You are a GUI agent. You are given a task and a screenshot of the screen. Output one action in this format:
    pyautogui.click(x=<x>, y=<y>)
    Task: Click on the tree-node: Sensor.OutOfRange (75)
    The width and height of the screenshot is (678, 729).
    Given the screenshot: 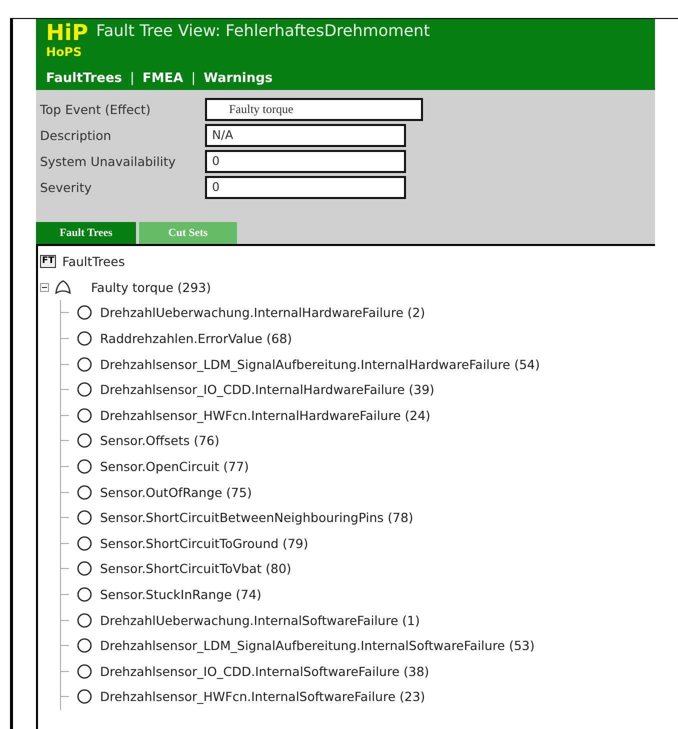 What is the action you would take?
    pyautogui.click(x=176, y=492)
    